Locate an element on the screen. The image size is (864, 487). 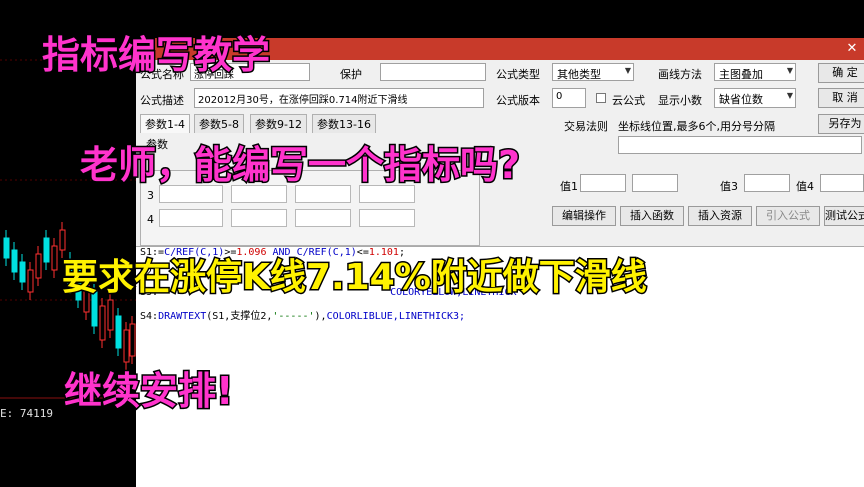
decimals-select: 缺省位数 ▼ is located at coordinates (755, 98).